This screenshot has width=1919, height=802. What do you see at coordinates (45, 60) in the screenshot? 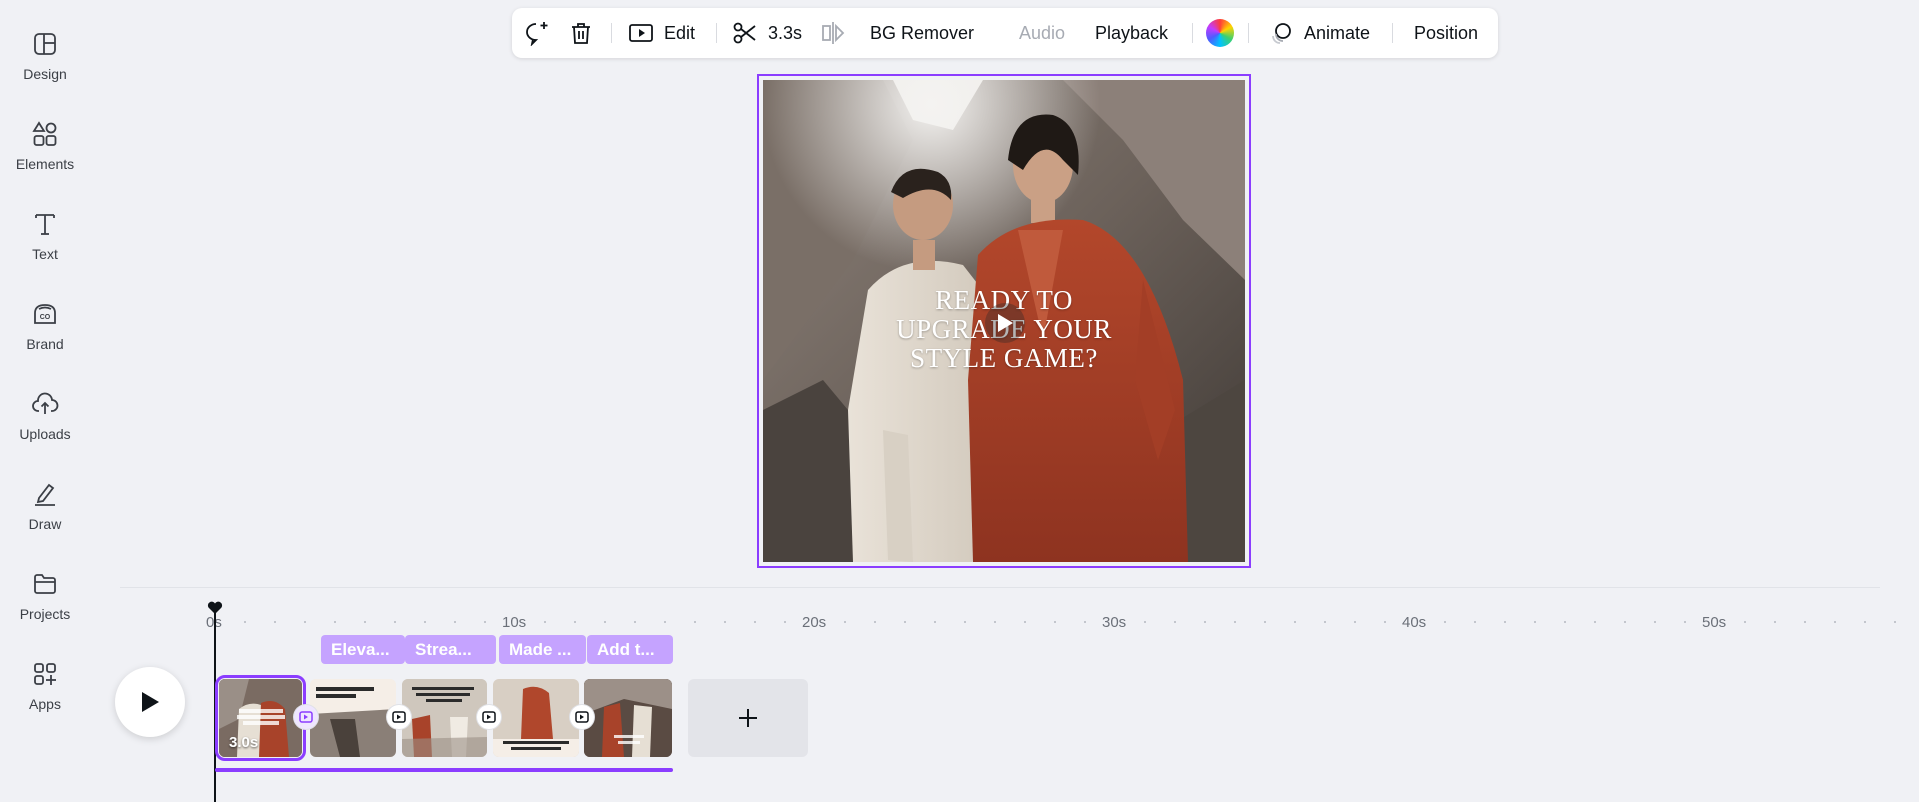
I see `sidebar-item-design: Design` at bounding box center [45, 60].